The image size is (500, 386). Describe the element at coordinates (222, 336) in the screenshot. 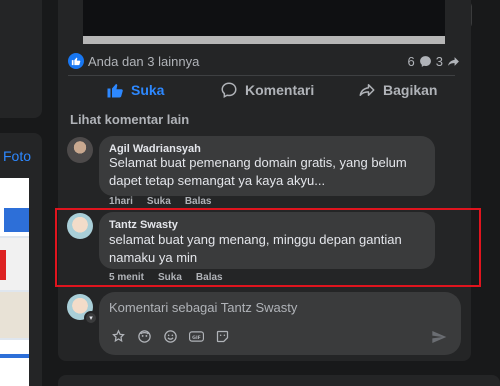

I see `sticker-face-icon` at that location.